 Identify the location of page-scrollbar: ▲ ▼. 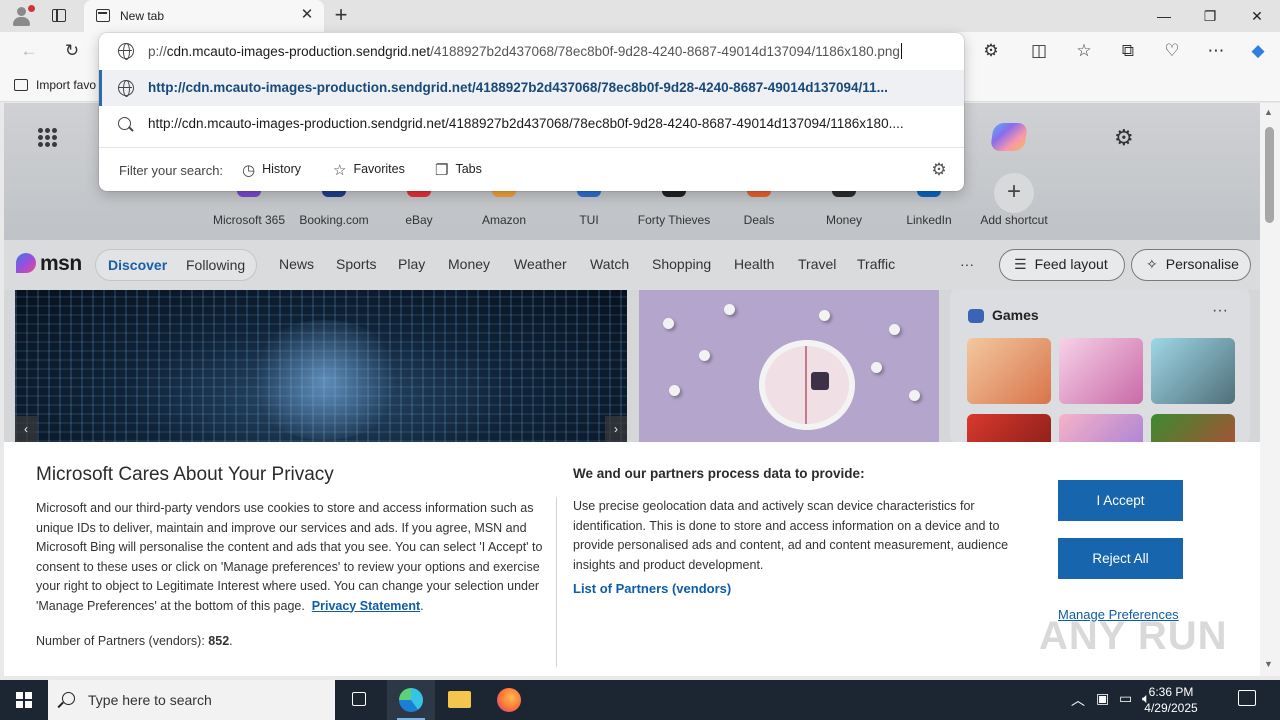
(1270, 389).